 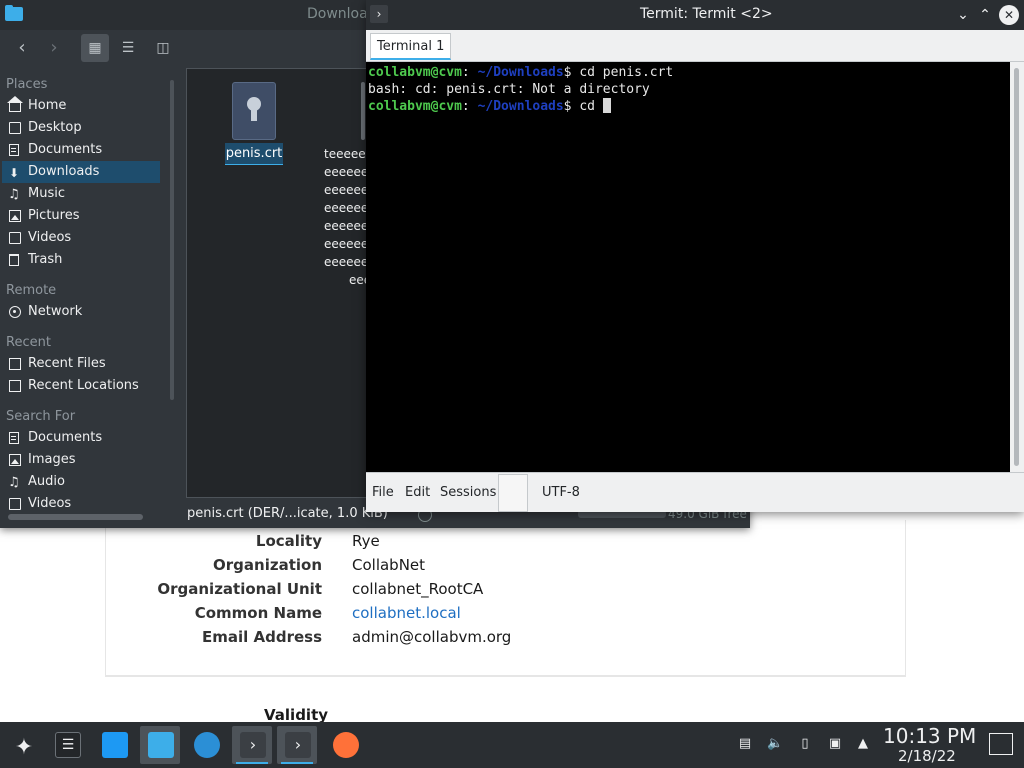 What do you see at coordinates (1001, 744) in the screenshot?
I see `show-desktop-button` at bounding box center [1001, 744].